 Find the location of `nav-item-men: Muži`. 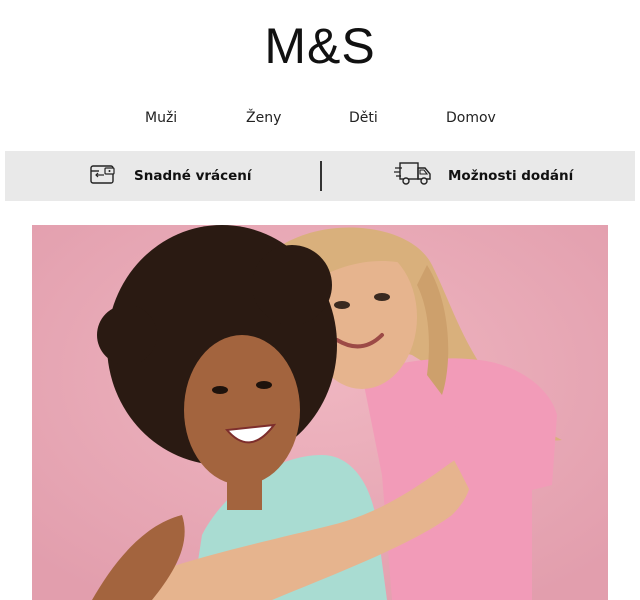

nav-item-men: Muži is located at coordinates (161, 118).